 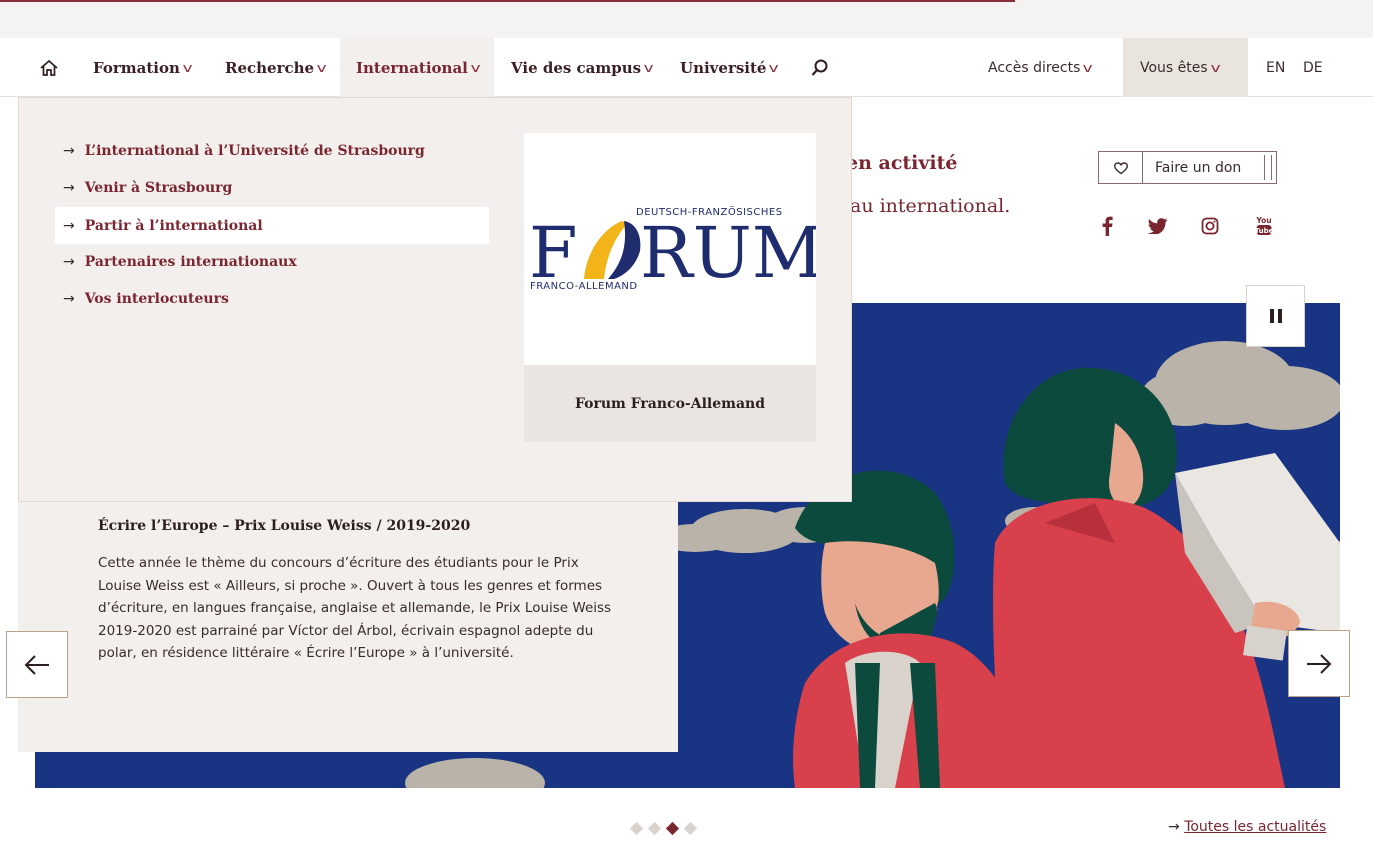 I want to click on nav-international: International v, so click(x=417, y=67).